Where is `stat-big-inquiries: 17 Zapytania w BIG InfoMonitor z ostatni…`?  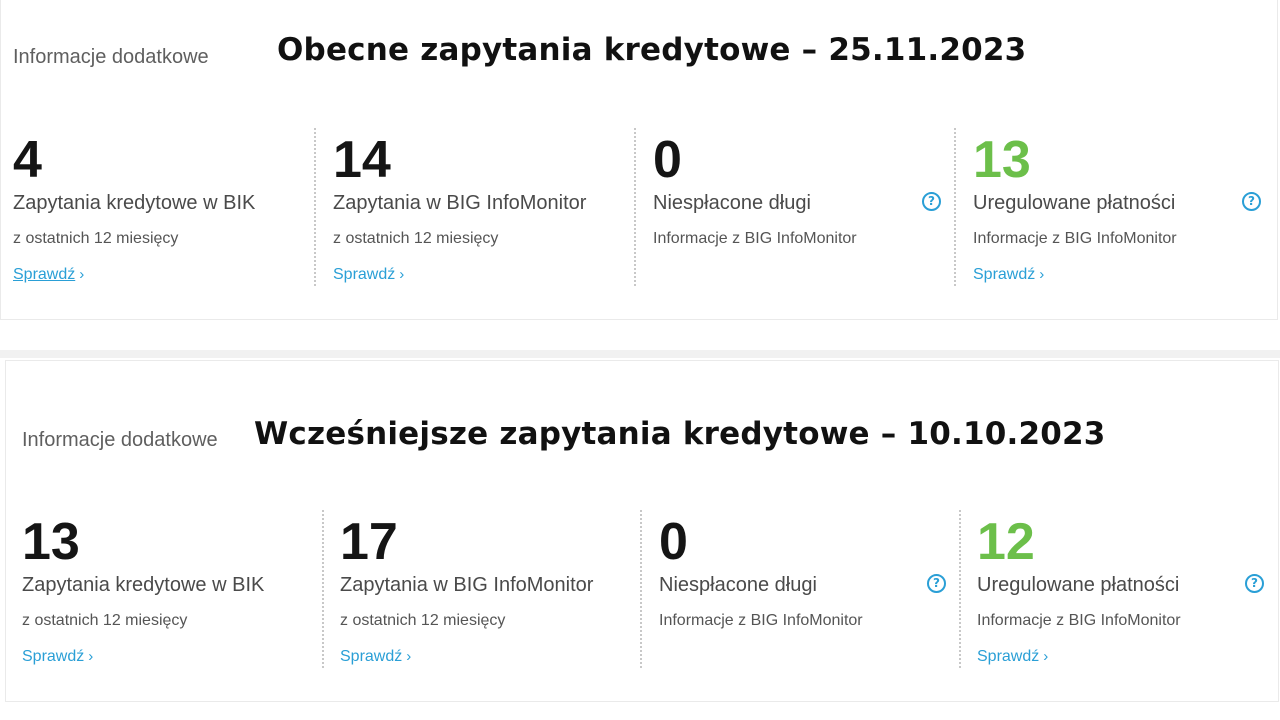 stat-big-inquiries: 17 Zapytania w BIG InfoMonitor z ostatni… is located at coordinates (490, 597).